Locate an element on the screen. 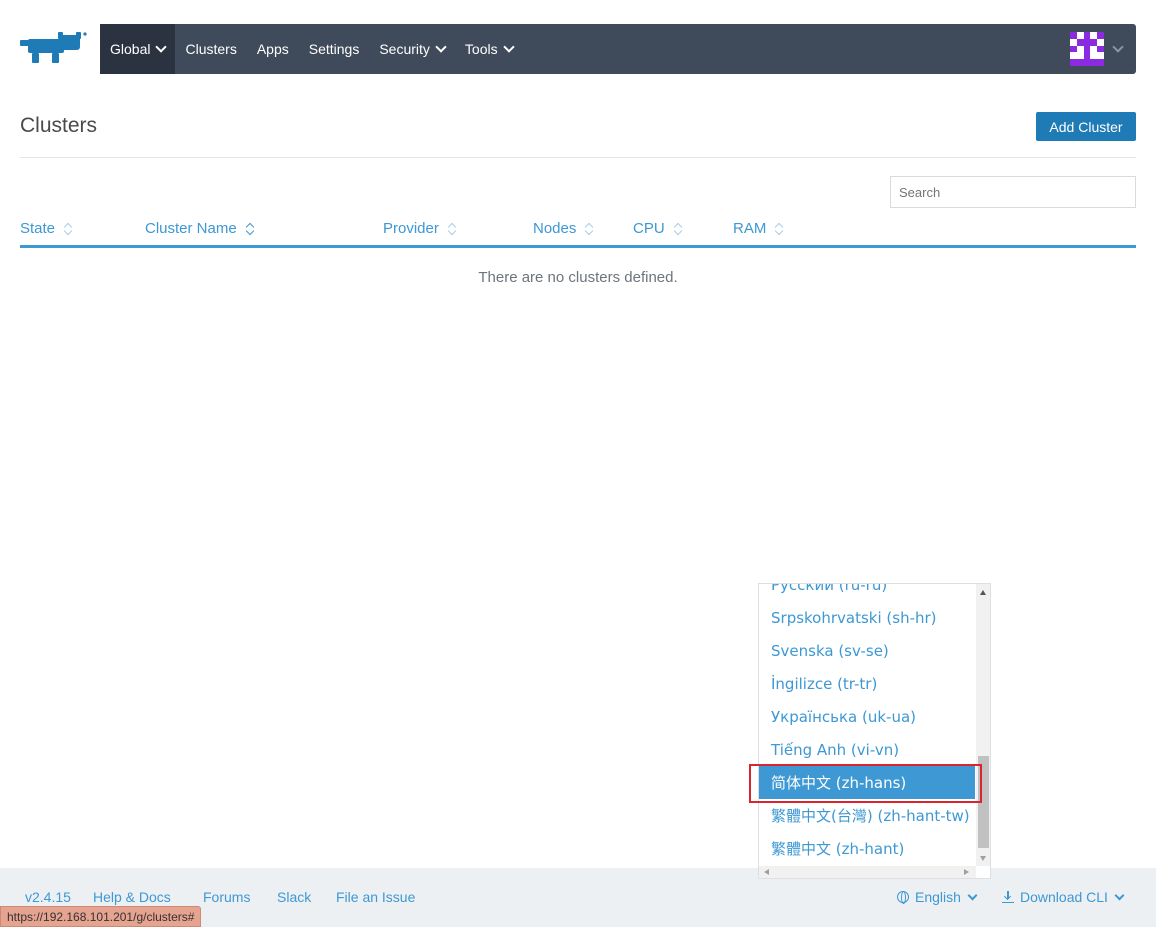 The image size is (1156, 927). language-option: Українська (uk-ua) is located at coordinates (867, 716).